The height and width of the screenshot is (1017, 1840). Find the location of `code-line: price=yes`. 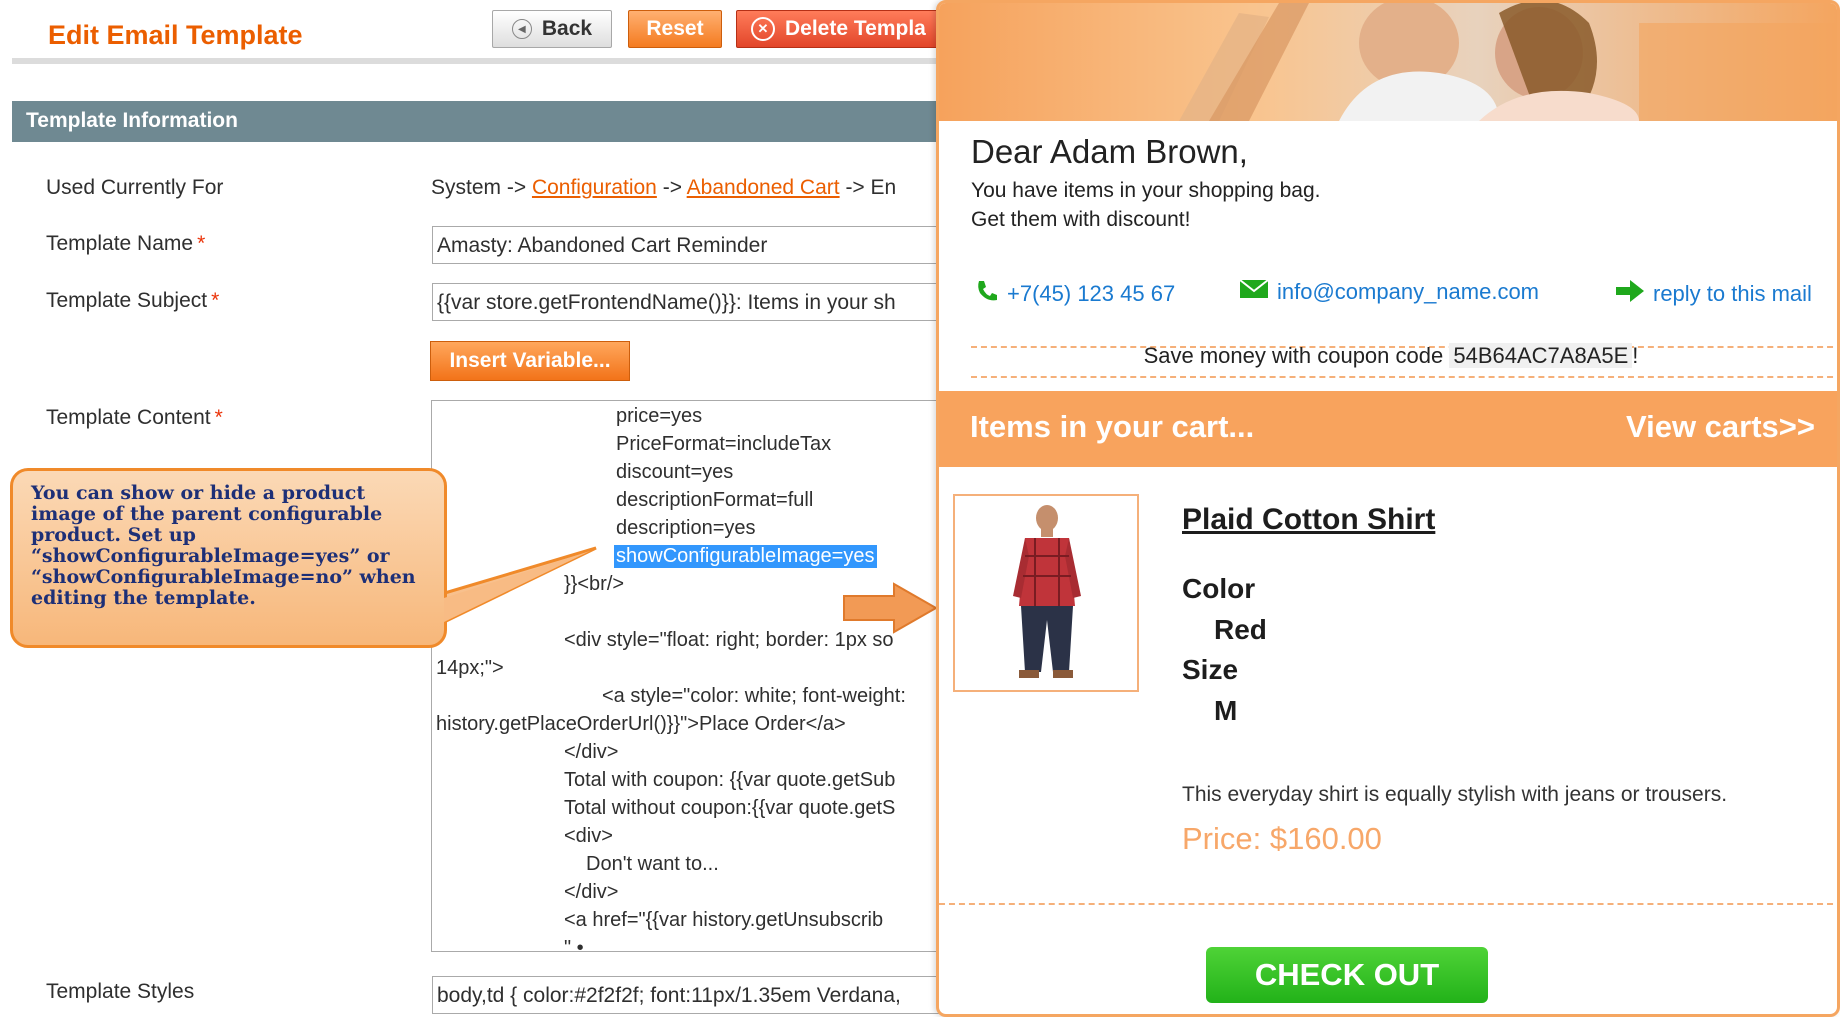

code-line: price=yes is located at coordinates (659, 416).